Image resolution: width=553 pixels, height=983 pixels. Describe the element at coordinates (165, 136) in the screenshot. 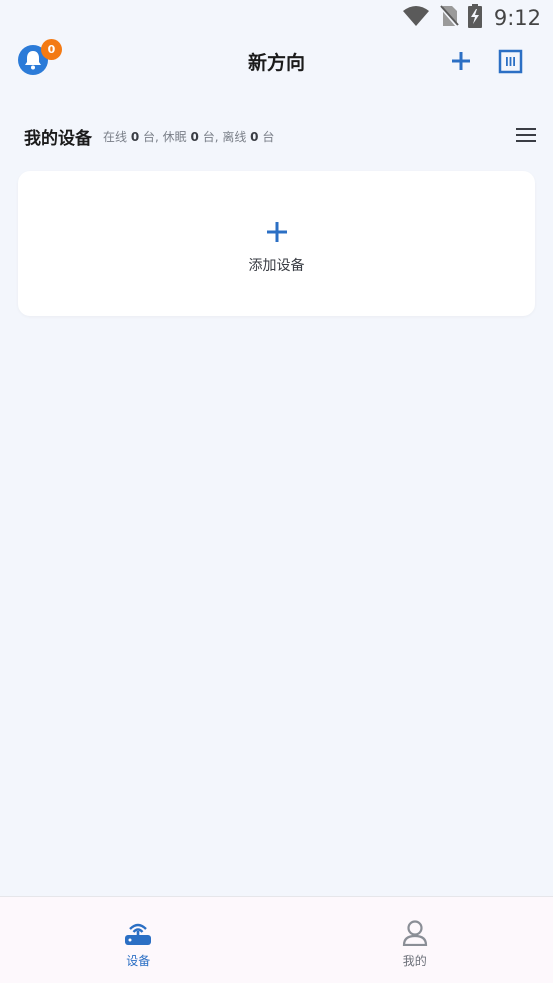

I see `stat-sleep-label: 台, 休眠` at that location.